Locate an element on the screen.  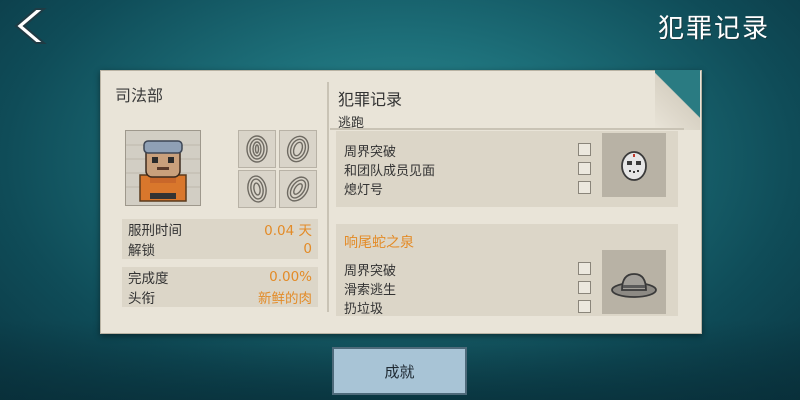
column-divider is located at coordinates (328, 197).